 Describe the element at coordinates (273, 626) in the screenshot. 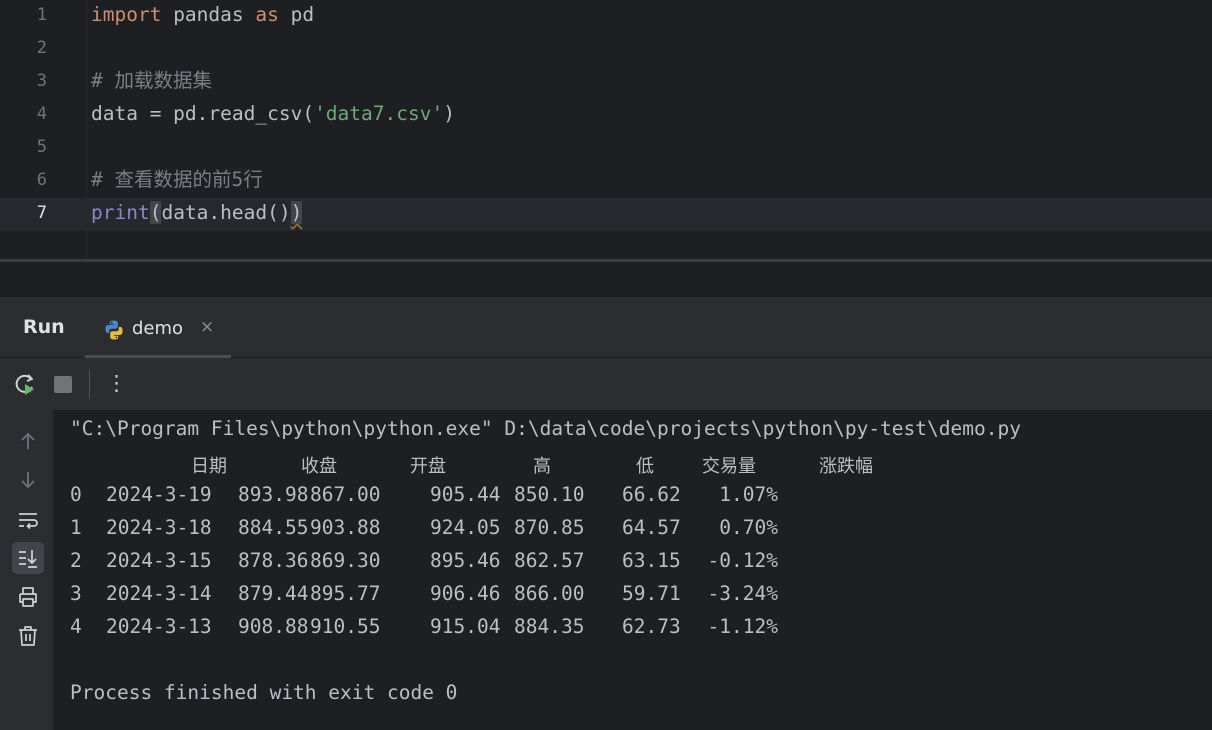

I see `table-cell: 908.88` at that location.